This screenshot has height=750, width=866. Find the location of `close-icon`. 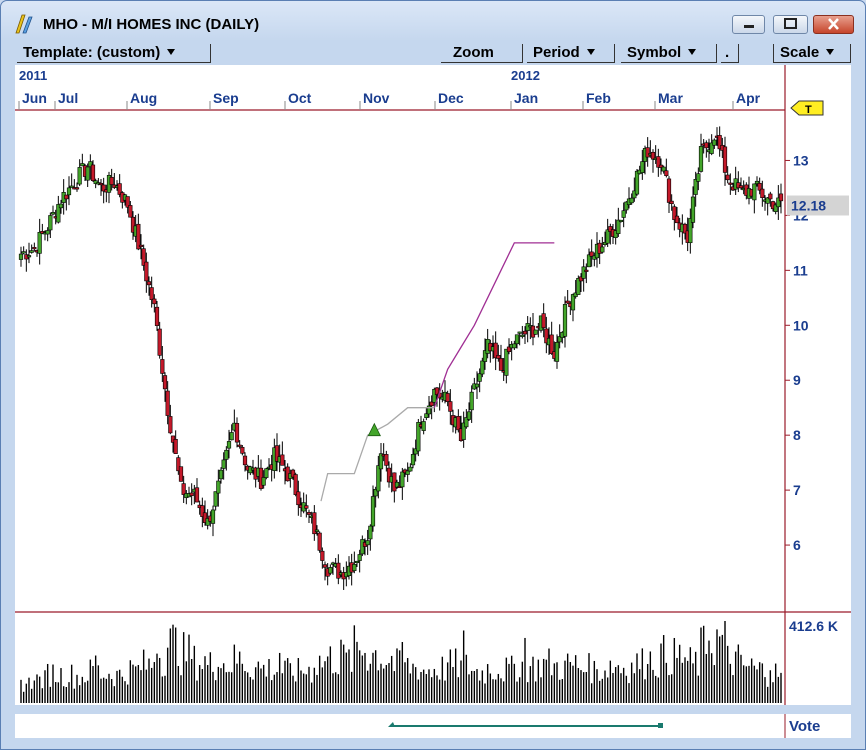

close-icon is located at coordinates (833, 24).